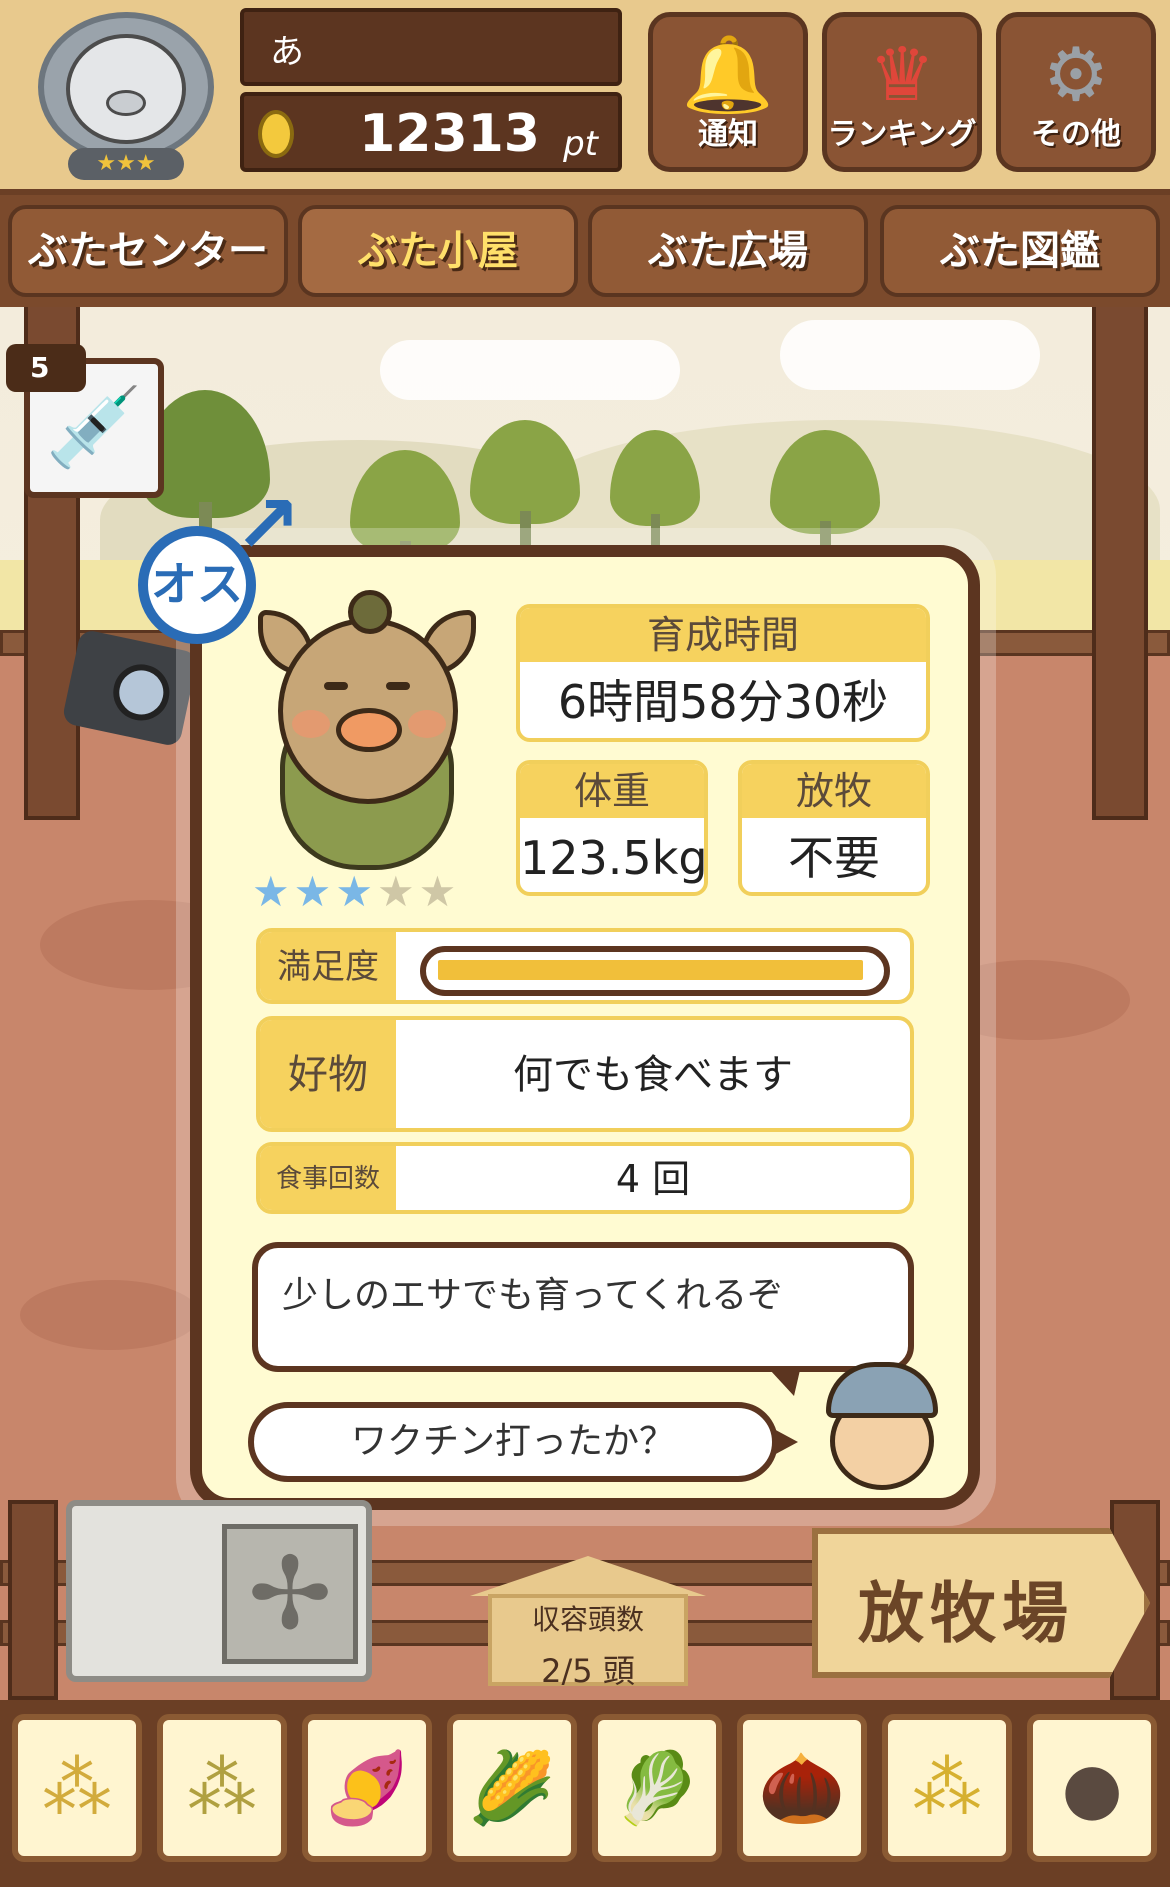 The width and height of the screenshot is (1170, 1887). I want to click on points-unit: pt, so click(580, 144).